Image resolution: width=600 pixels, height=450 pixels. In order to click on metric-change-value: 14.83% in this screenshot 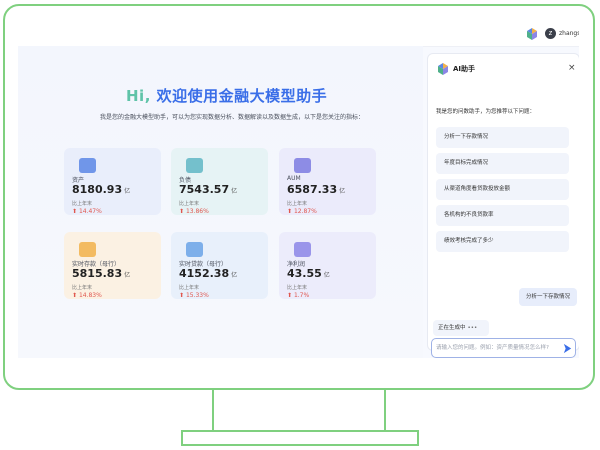, I will do `click(90, 295)`.